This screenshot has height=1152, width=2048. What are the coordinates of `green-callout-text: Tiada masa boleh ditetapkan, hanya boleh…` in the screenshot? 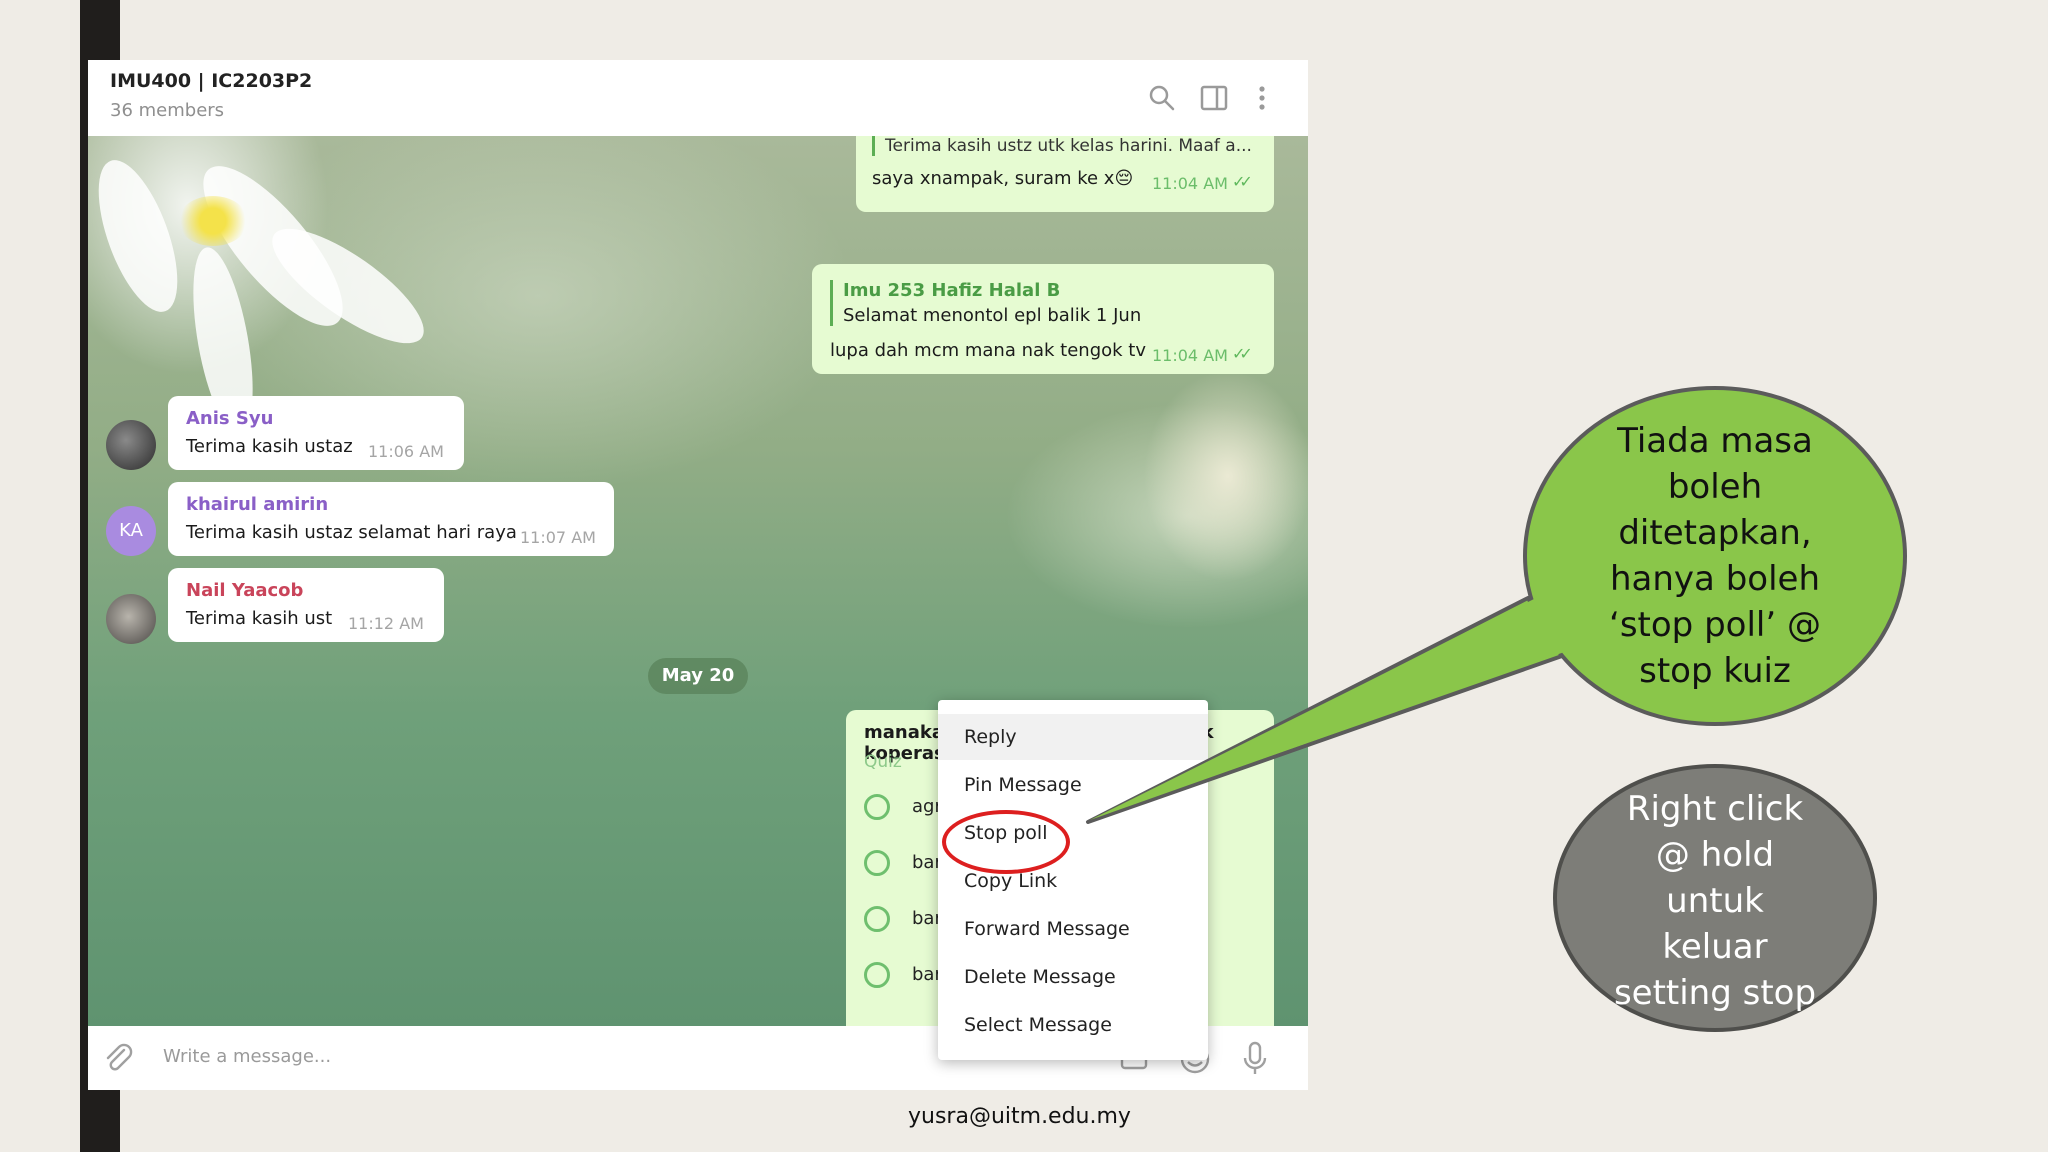 It's located at (1715, 556).